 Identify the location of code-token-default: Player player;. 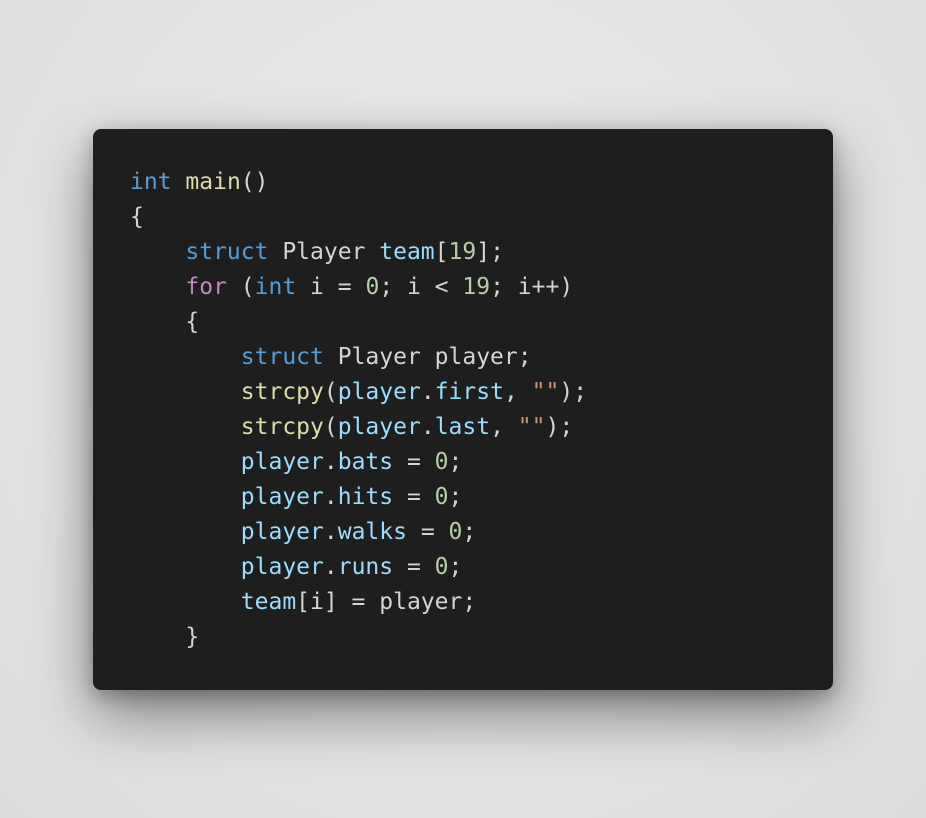
(427, 357).